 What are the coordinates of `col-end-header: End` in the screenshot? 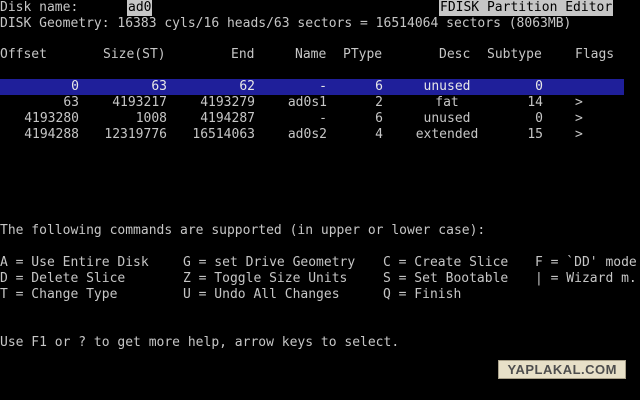 It's located at (243, 54).